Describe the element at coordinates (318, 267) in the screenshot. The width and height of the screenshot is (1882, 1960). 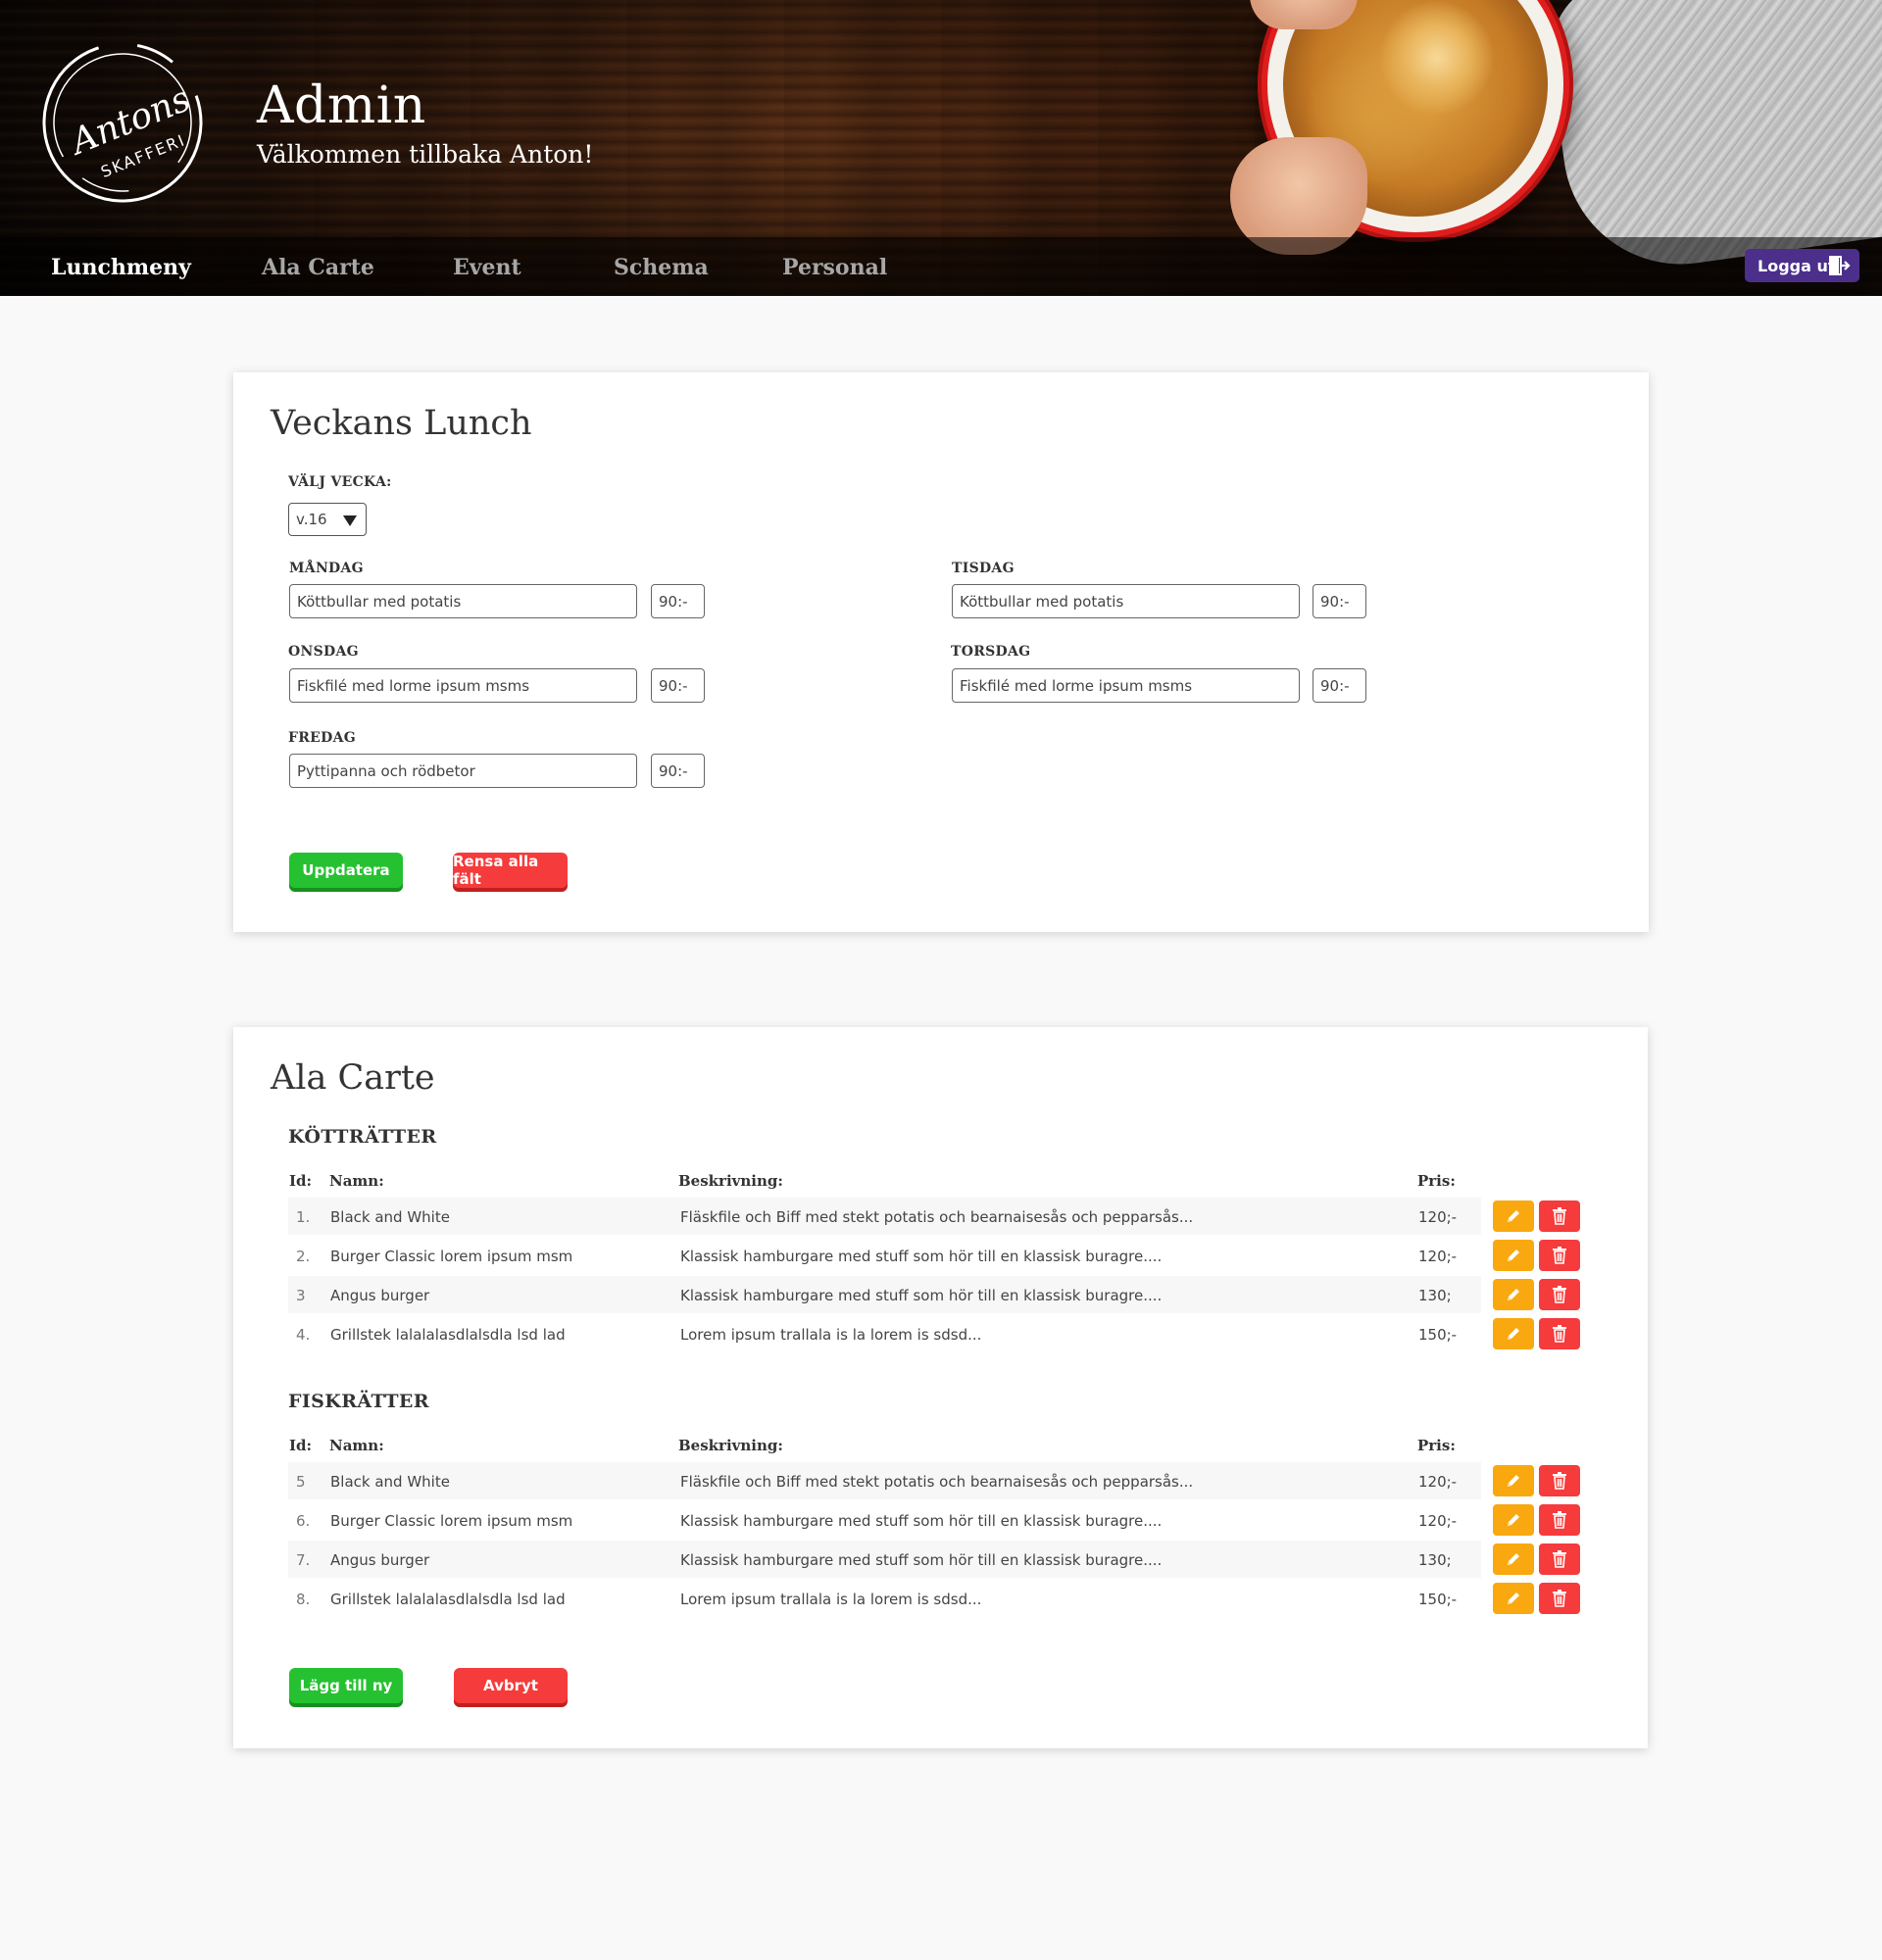
I see `nav-item-ala-carte: Ala Carte` at that location.